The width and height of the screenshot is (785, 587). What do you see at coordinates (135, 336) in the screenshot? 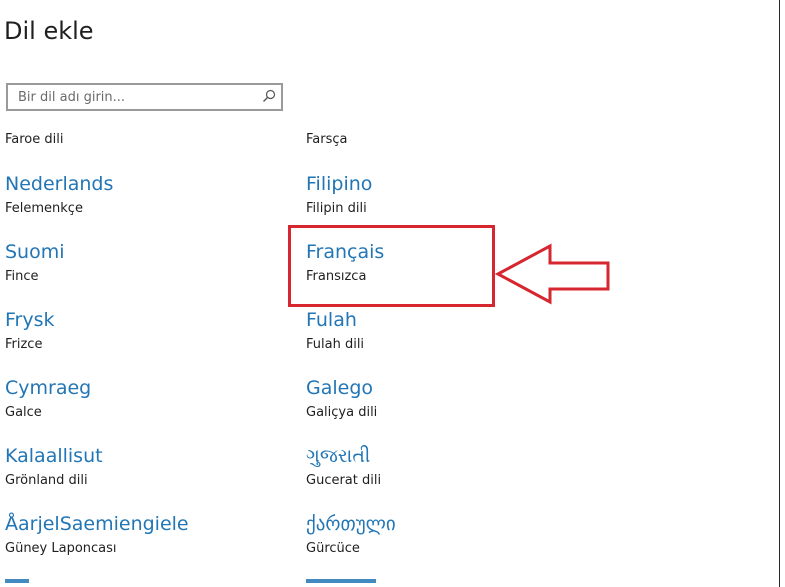
I see `language-item-frisian: Frysk Frizce` at bounding box center [135, 336].